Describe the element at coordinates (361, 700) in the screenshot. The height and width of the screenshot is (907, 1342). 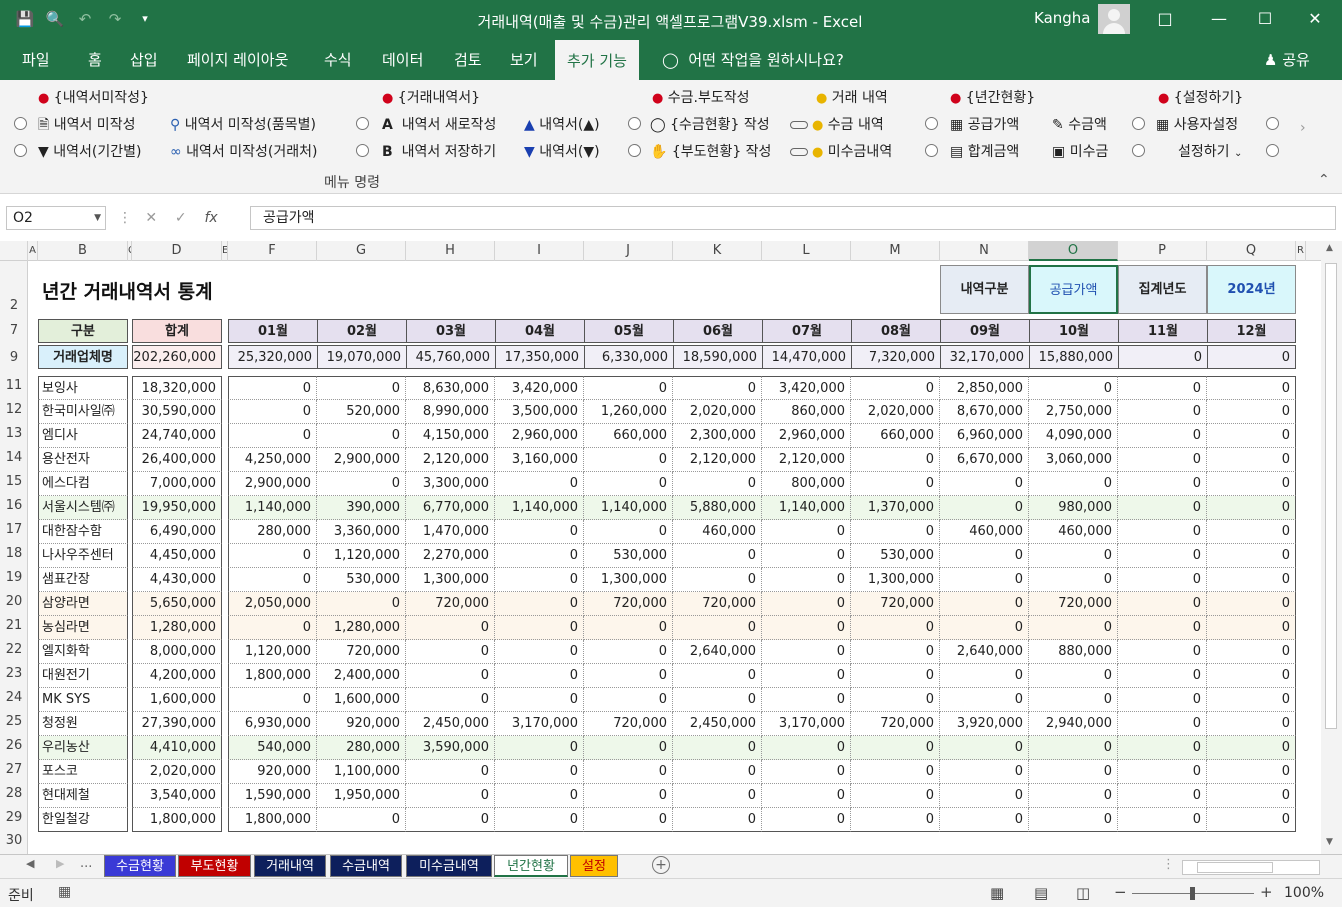
I see `row-month-value: 1,600,000` at that location.